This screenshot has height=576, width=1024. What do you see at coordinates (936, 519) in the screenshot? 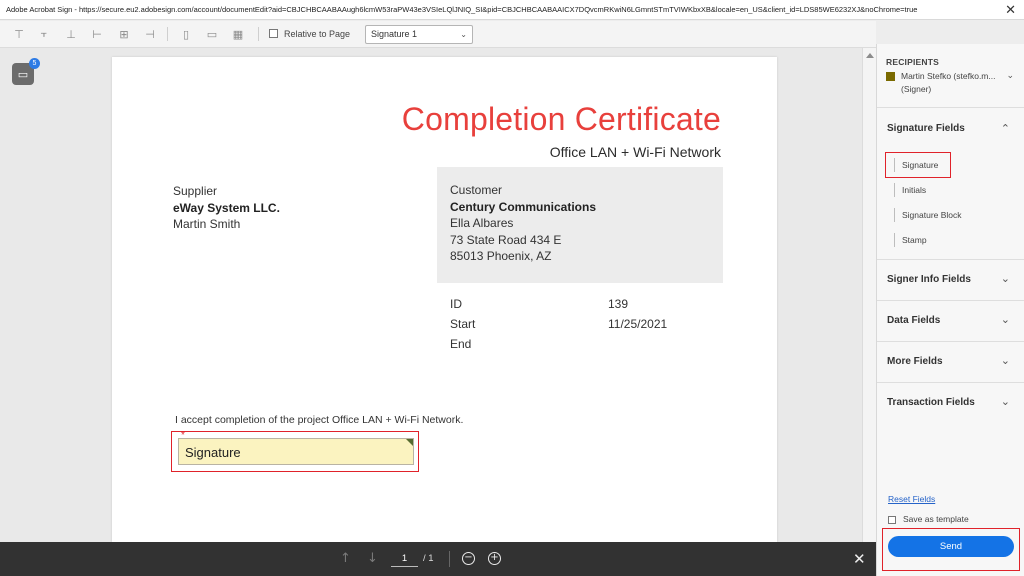
I see `save-template-label: Save as template` at bounding box center [936, 519].